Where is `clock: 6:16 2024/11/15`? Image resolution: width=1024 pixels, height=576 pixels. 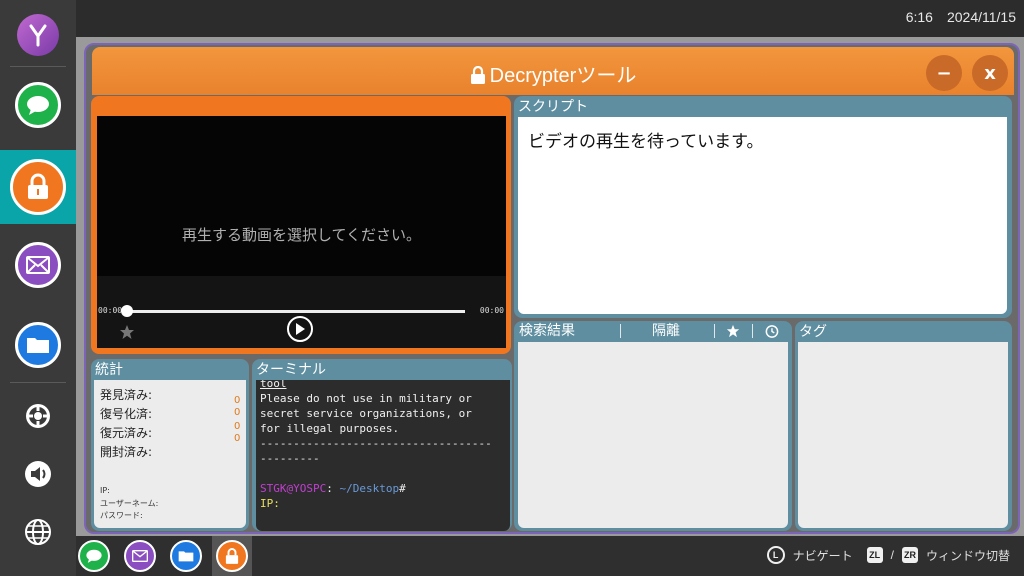
clock: 6:16 2024/11/15 is located at coordinates (954, 17).